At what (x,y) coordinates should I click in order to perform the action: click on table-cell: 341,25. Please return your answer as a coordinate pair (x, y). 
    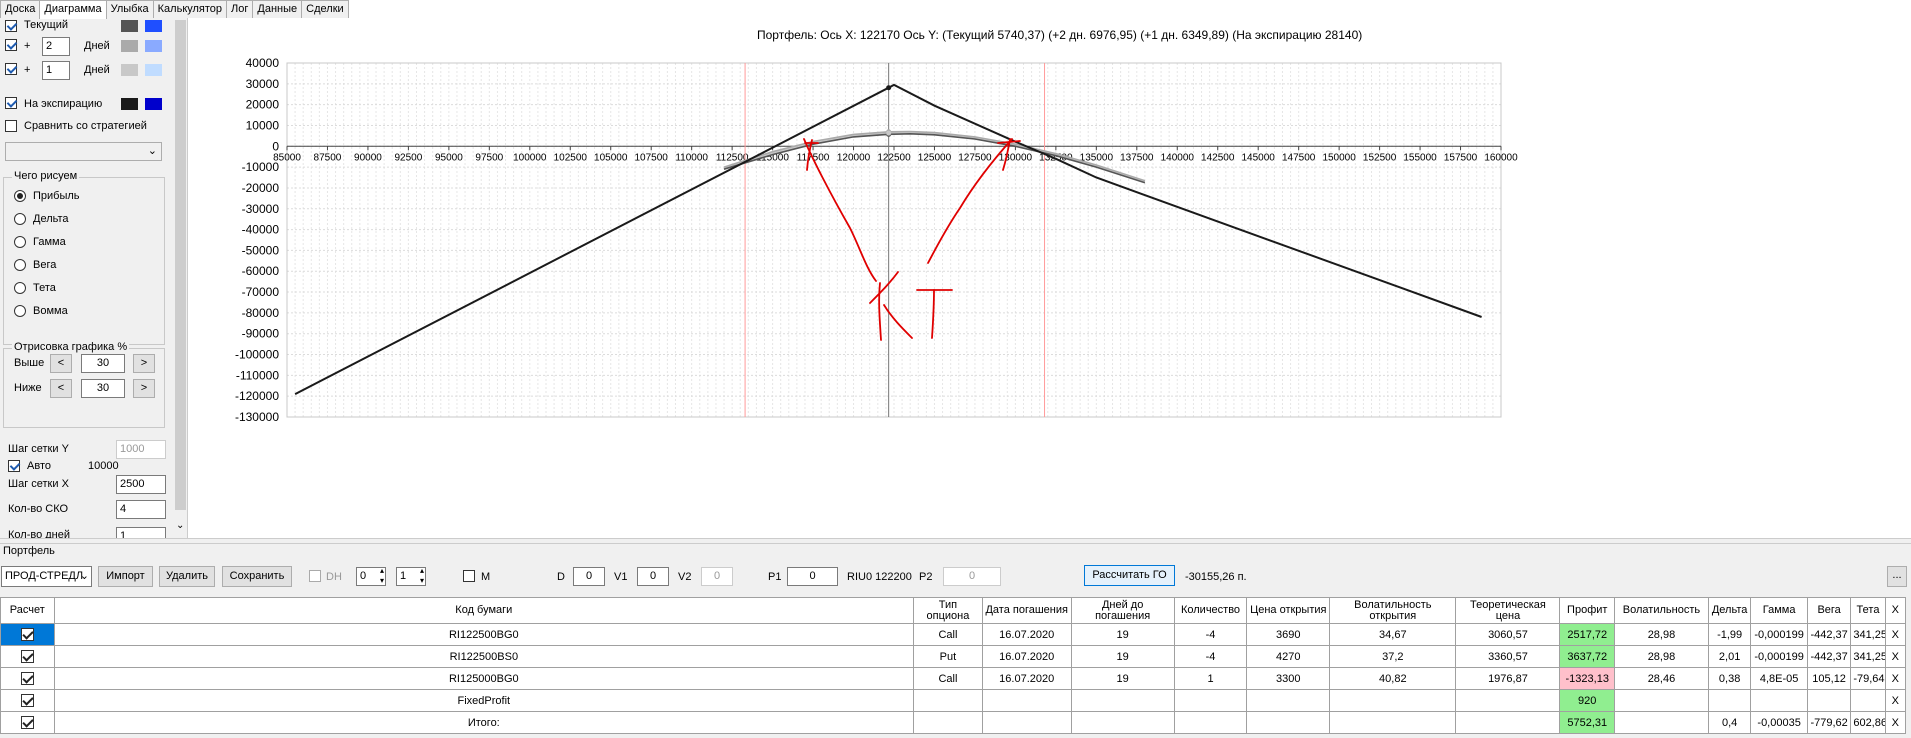
    Looking at the image, I should click on (1868, 656).